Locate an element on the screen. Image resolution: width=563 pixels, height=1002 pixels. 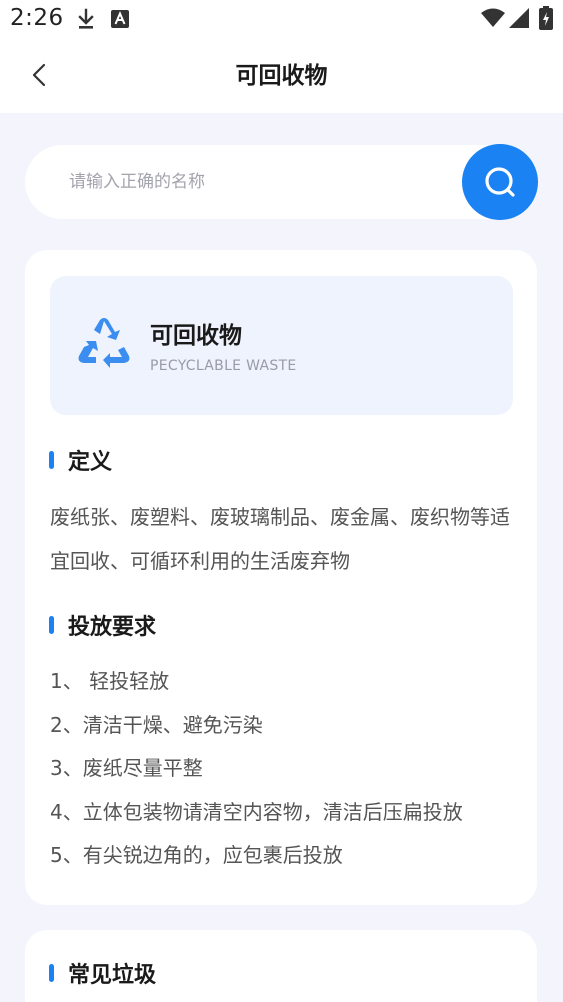
search-button is located at coordinates (500, 182).